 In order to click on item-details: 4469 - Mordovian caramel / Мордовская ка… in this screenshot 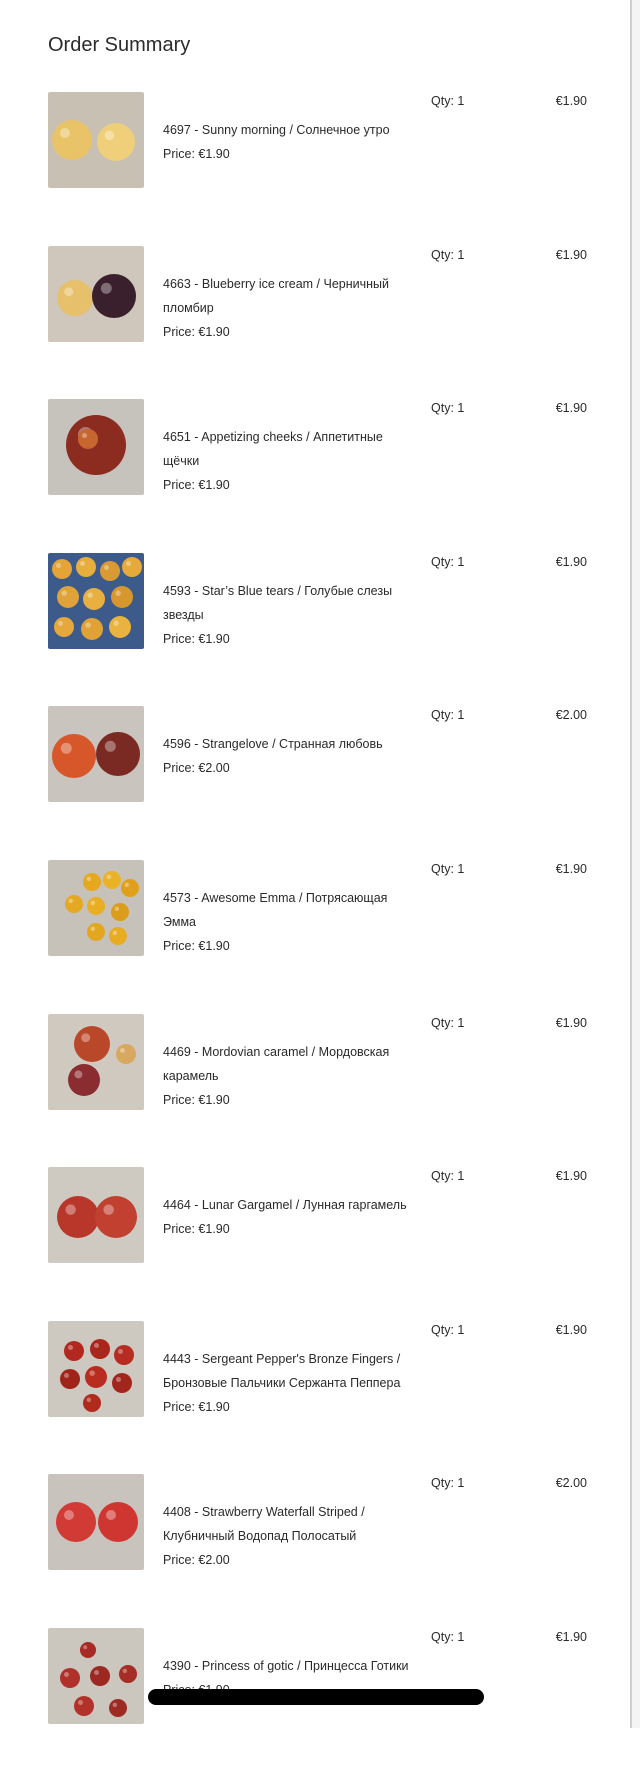, I will do `click(290, 1076)`.